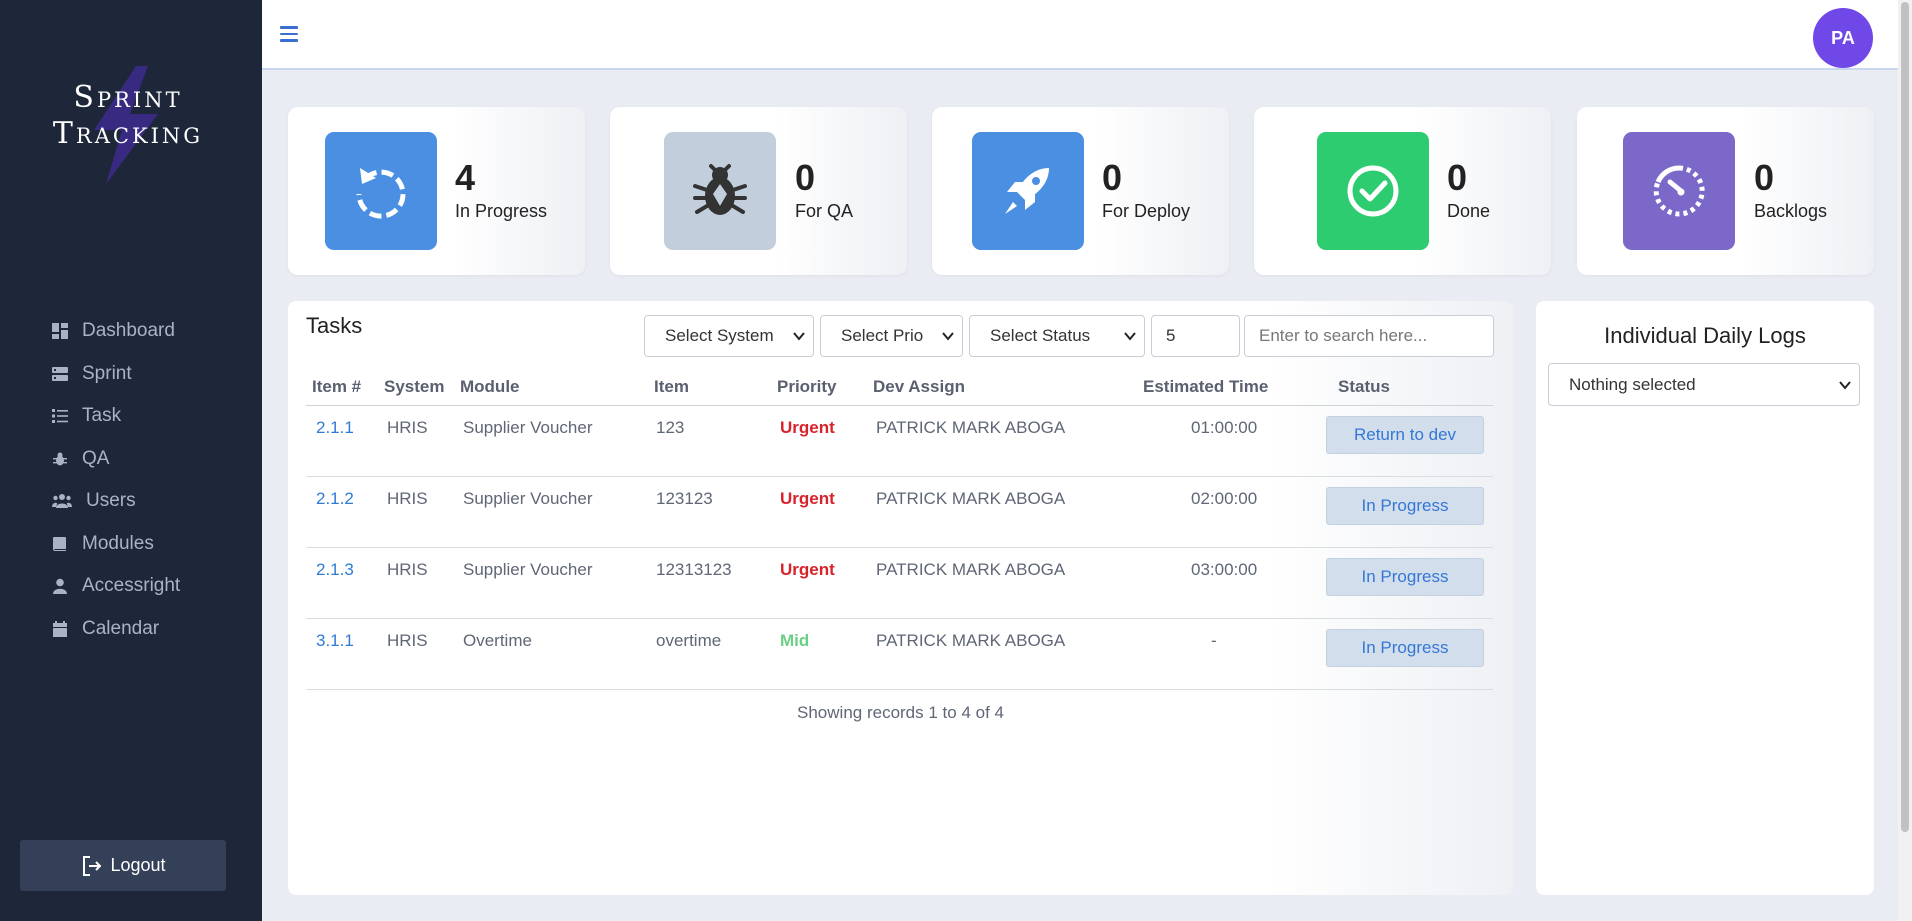 The width and height of the screenshot is (1912, 921). I want to click on sidebar-item-calendar: Calendar, so click(131, 629).